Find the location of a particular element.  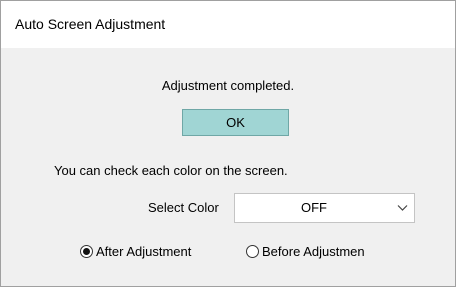

radio-after-adjustment-label: After Adjustment is located at coordinates (144, 251).